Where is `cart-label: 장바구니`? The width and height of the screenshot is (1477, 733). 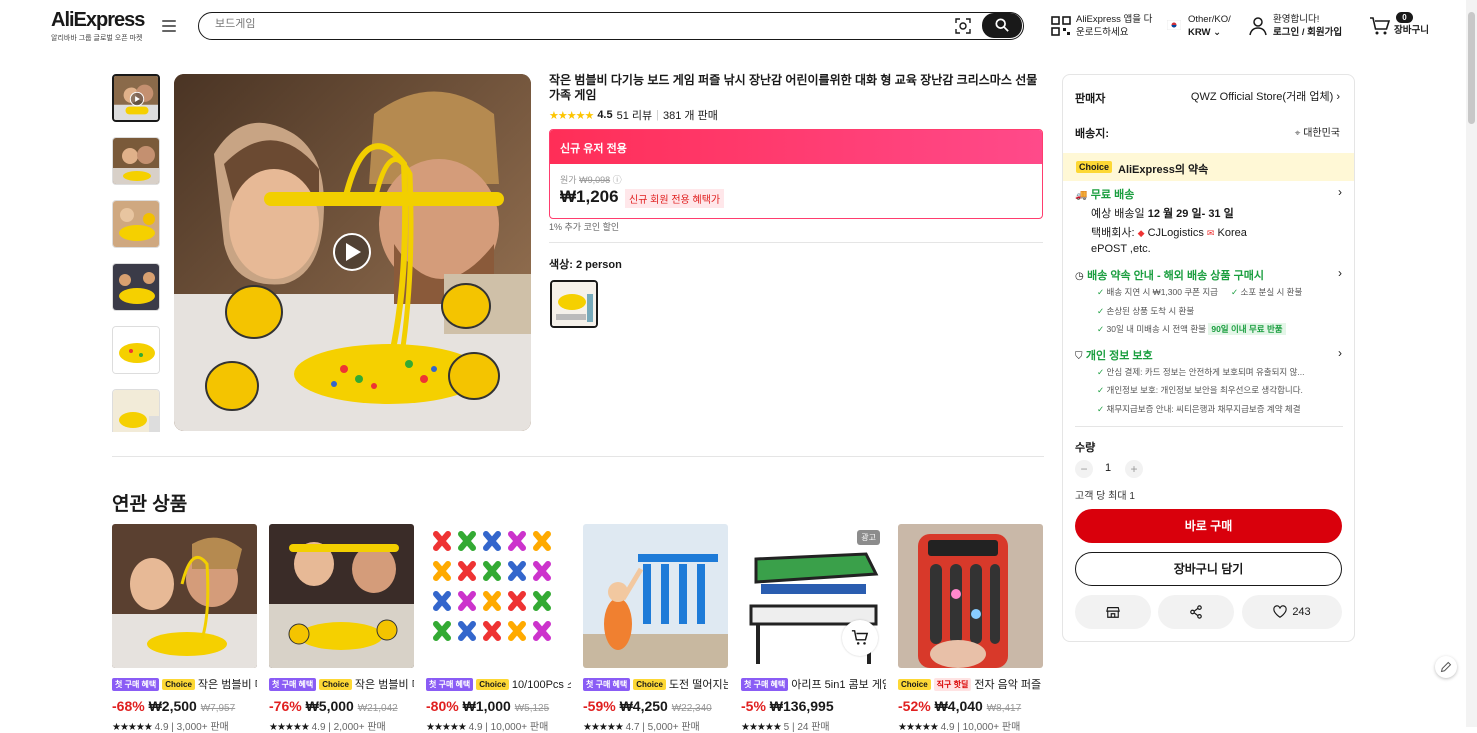
cart-label: 장바구니 is located at coordinates (1411, 30).